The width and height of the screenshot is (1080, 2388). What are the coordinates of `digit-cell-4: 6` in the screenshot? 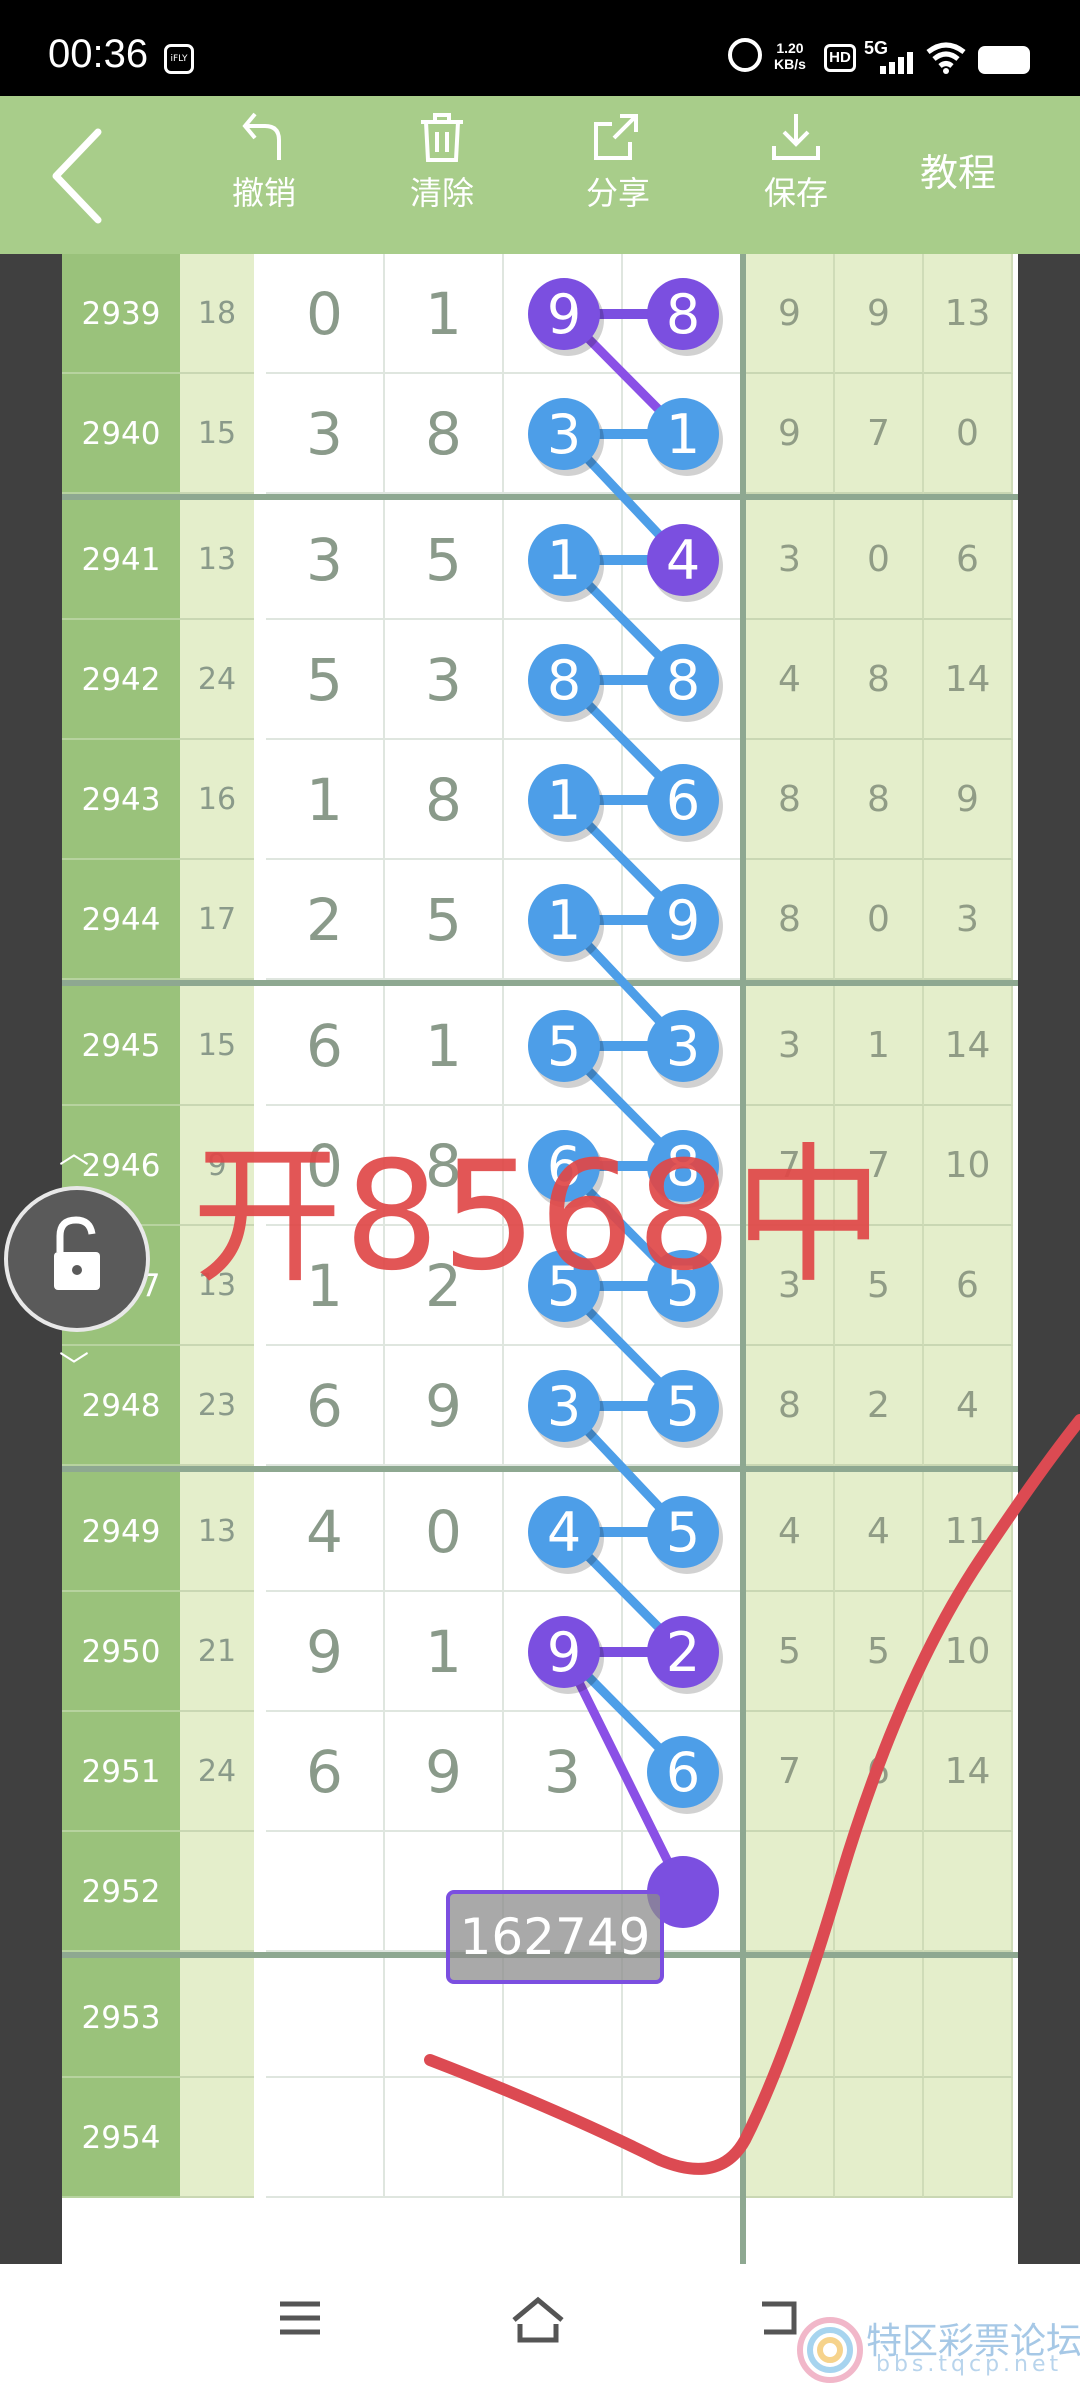 It's located at (682, 800).